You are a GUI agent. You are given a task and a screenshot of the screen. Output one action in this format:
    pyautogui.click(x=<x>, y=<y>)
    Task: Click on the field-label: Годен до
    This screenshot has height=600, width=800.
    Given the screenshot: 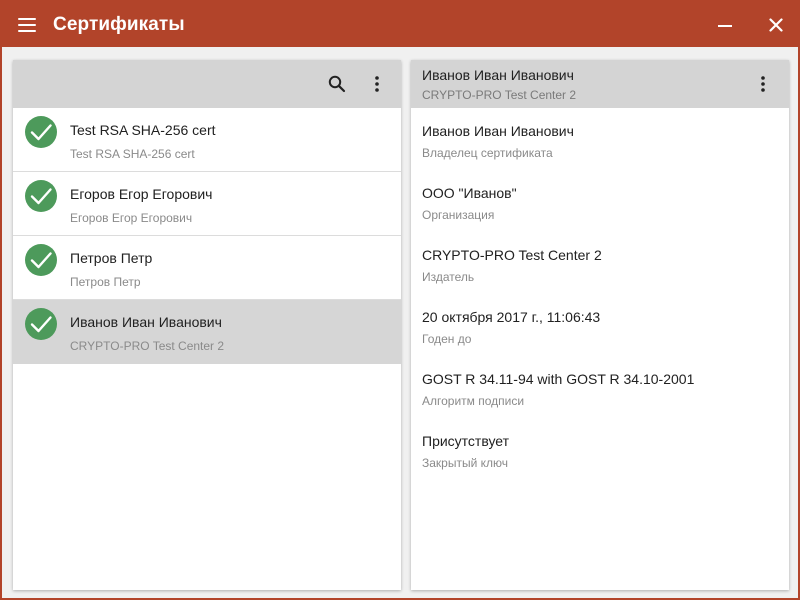 What is the action you would take?
    pyautogui.click(x=447, y=339)
    